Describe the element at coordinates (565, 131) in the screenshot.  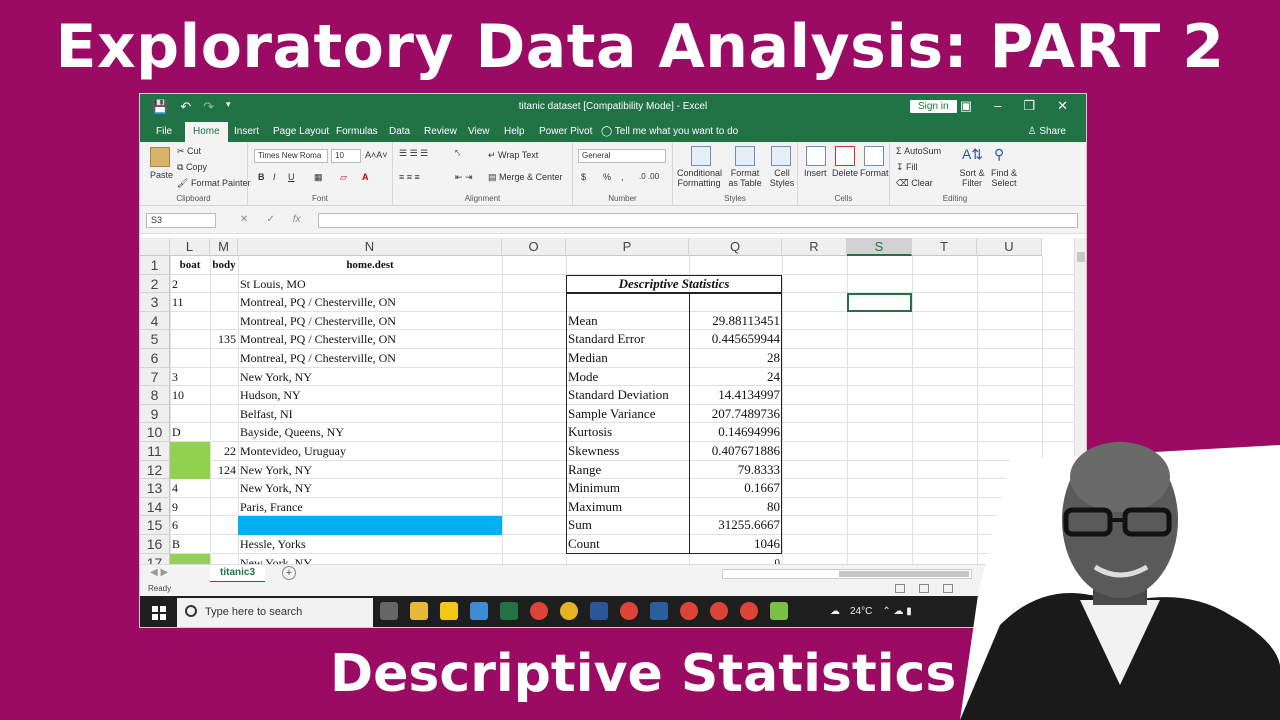
I see `tab-power-pivot: Power Pivot` at that location.